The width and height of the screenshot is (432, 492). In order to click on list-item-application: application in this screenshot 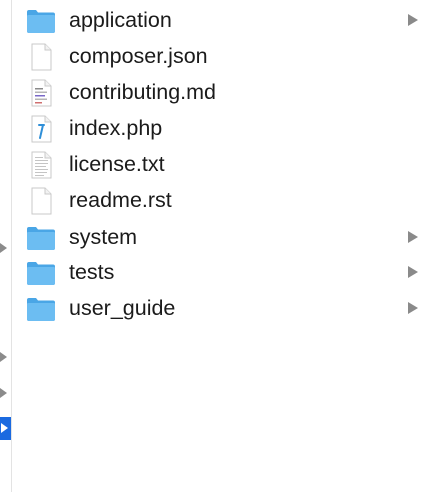, I will do `click(222, 20)`.